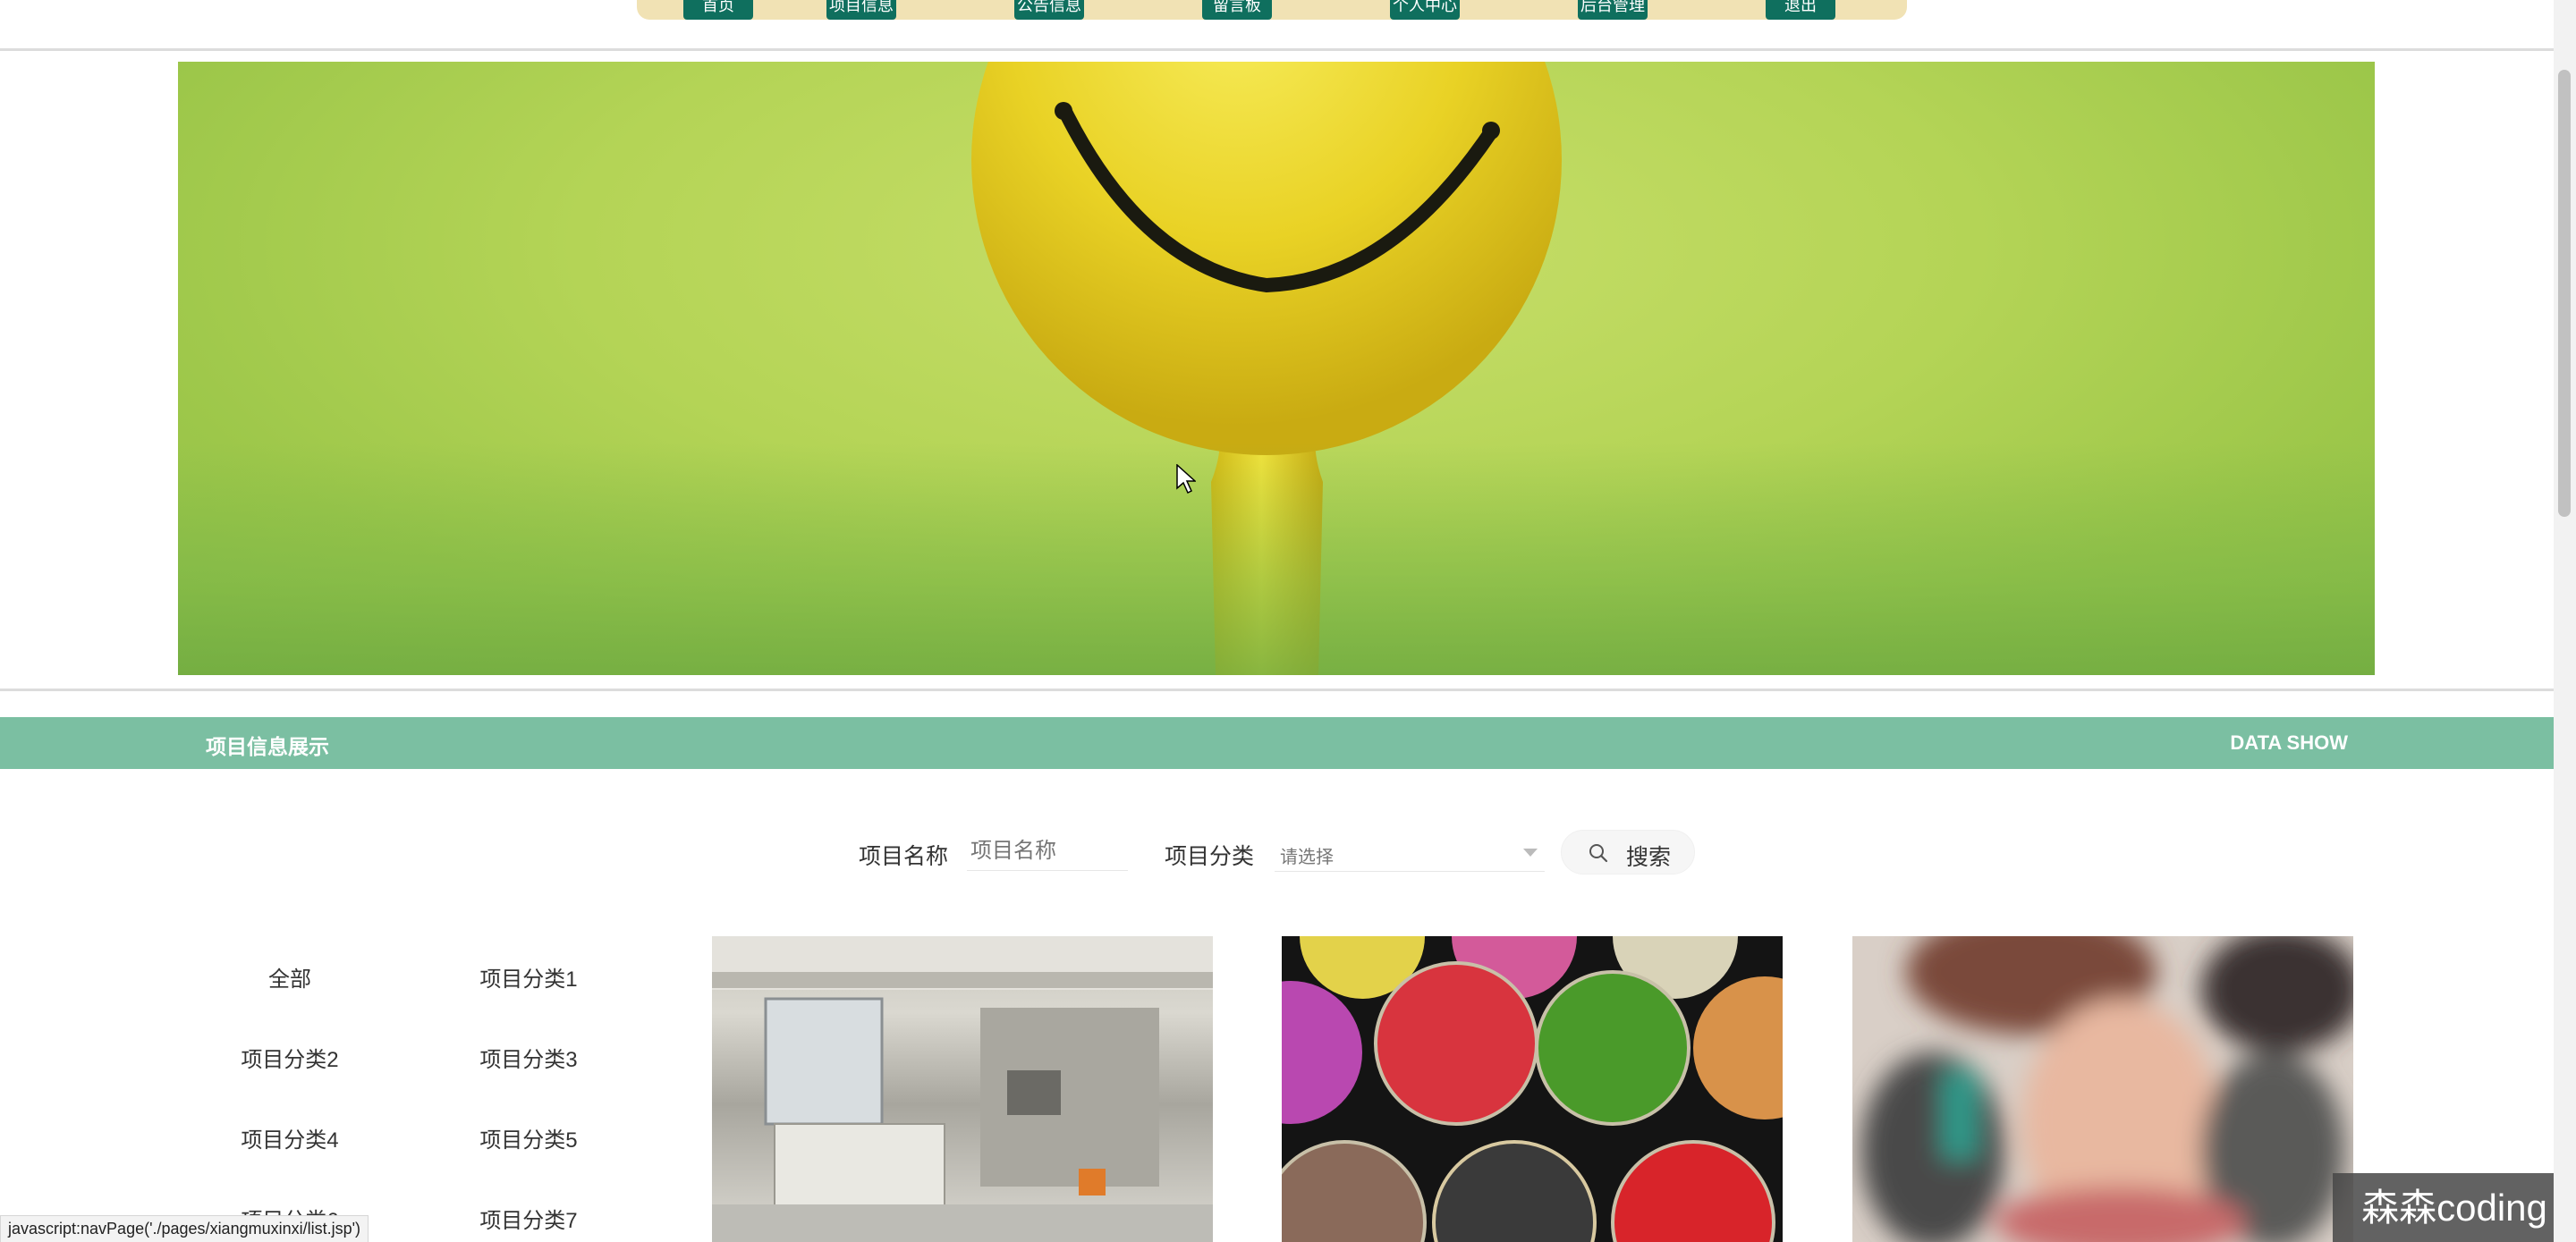 This screenshot has width=2576, height=1242. What do you see at coordinates (528, 1218) in the screenshot?
I see `category-item-7: 项目分类7` at bounding box center [528, 1218].